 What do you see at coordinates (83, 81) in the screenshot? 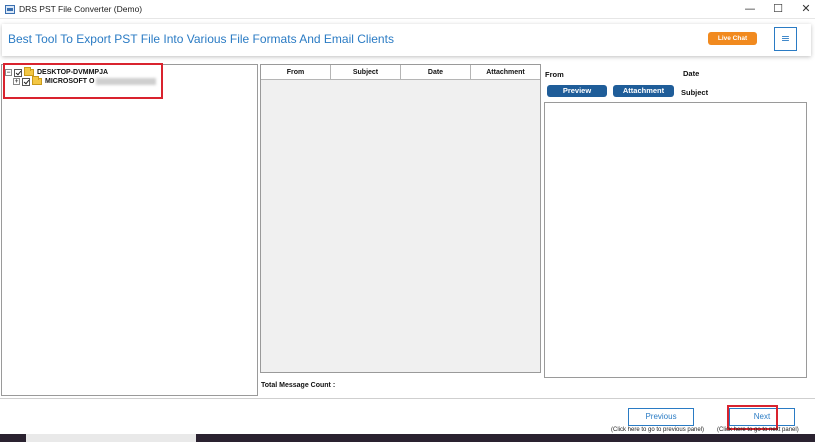
I see `highlight-box-tree` at bounding box center [83, 81].